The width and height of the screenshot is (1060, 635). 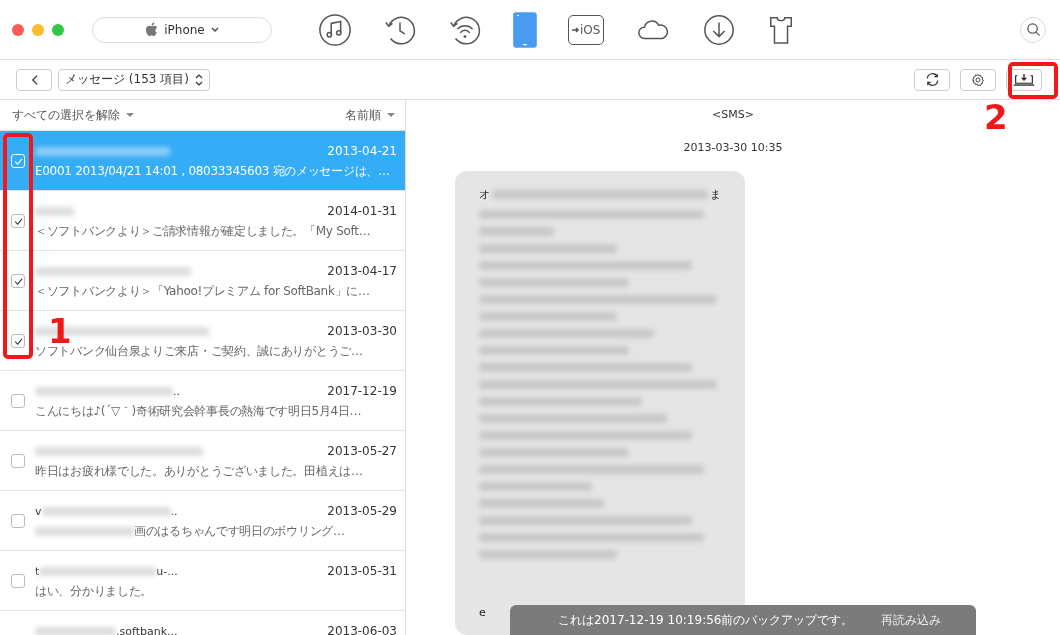 What do you see at coordinates (93, 591) in the screenshot?
I see `message-preview: はい、分かりました。` at bounding box center [93, 591].